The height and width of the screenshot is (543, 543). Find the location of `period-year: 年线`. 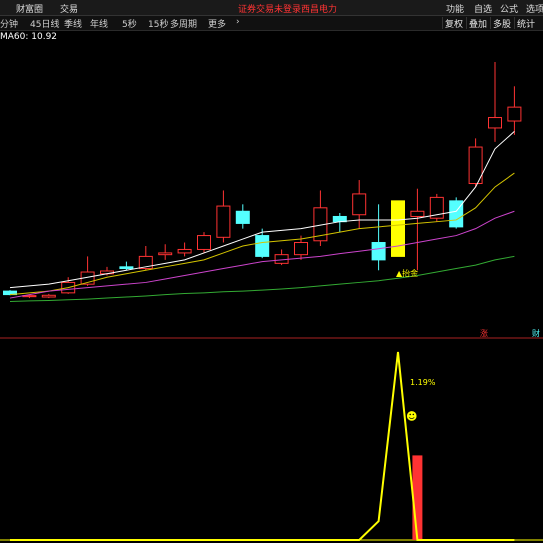

period-year: 年线 is located at coordinates (99, 23).